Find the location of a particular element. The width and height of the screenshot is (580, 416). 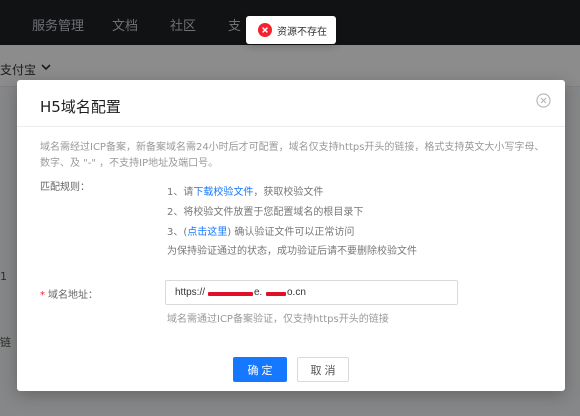

rule-step-1-prefix: 1、请 is located at coordinates (180, 192).